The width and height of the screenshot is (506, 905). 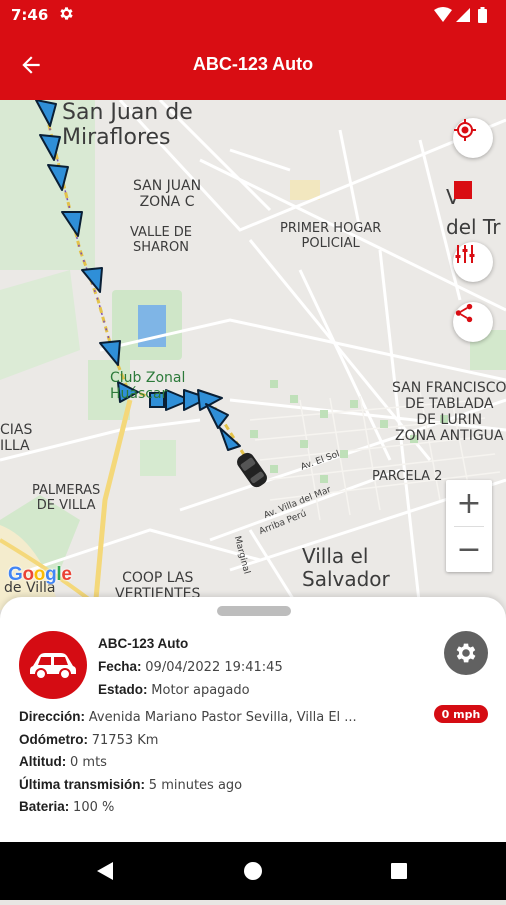 I want to click on car-icon, so click(x=53, y=666).